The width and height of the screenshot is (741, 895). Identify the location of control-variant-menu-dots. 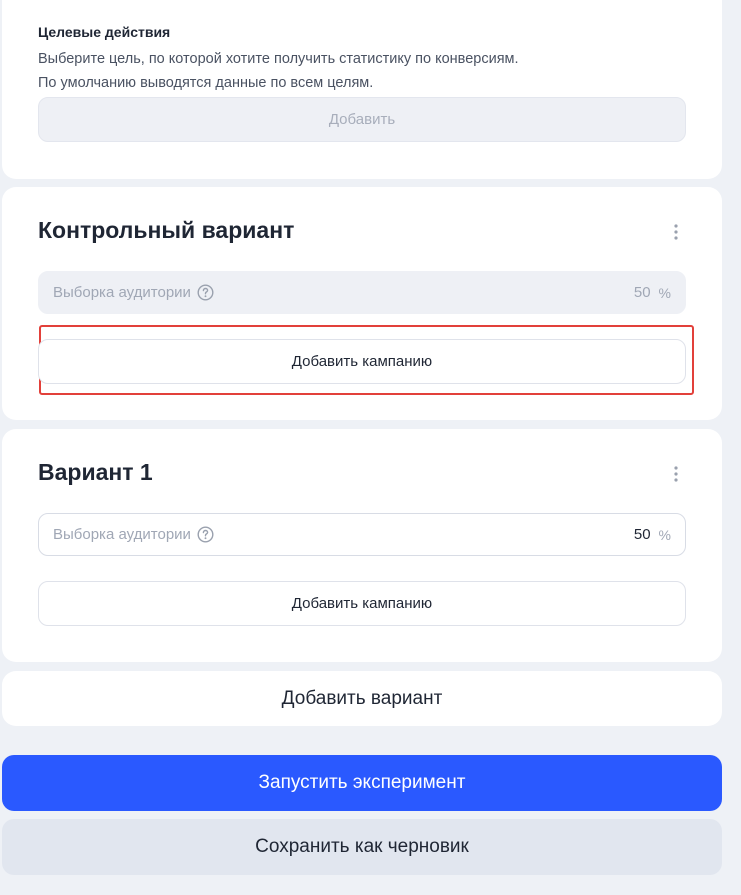
(676, 232).